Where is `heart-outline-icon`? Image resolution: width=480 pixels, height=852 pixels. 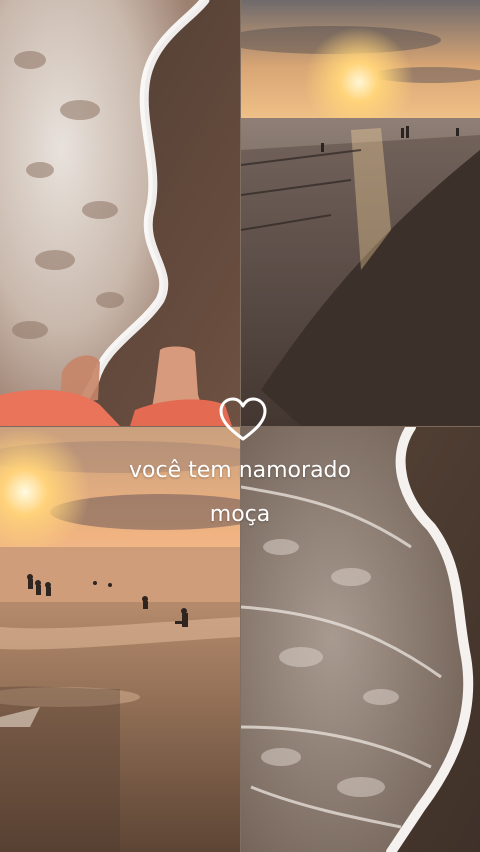 heart-outline-icon is located at coordinates (243, 420).